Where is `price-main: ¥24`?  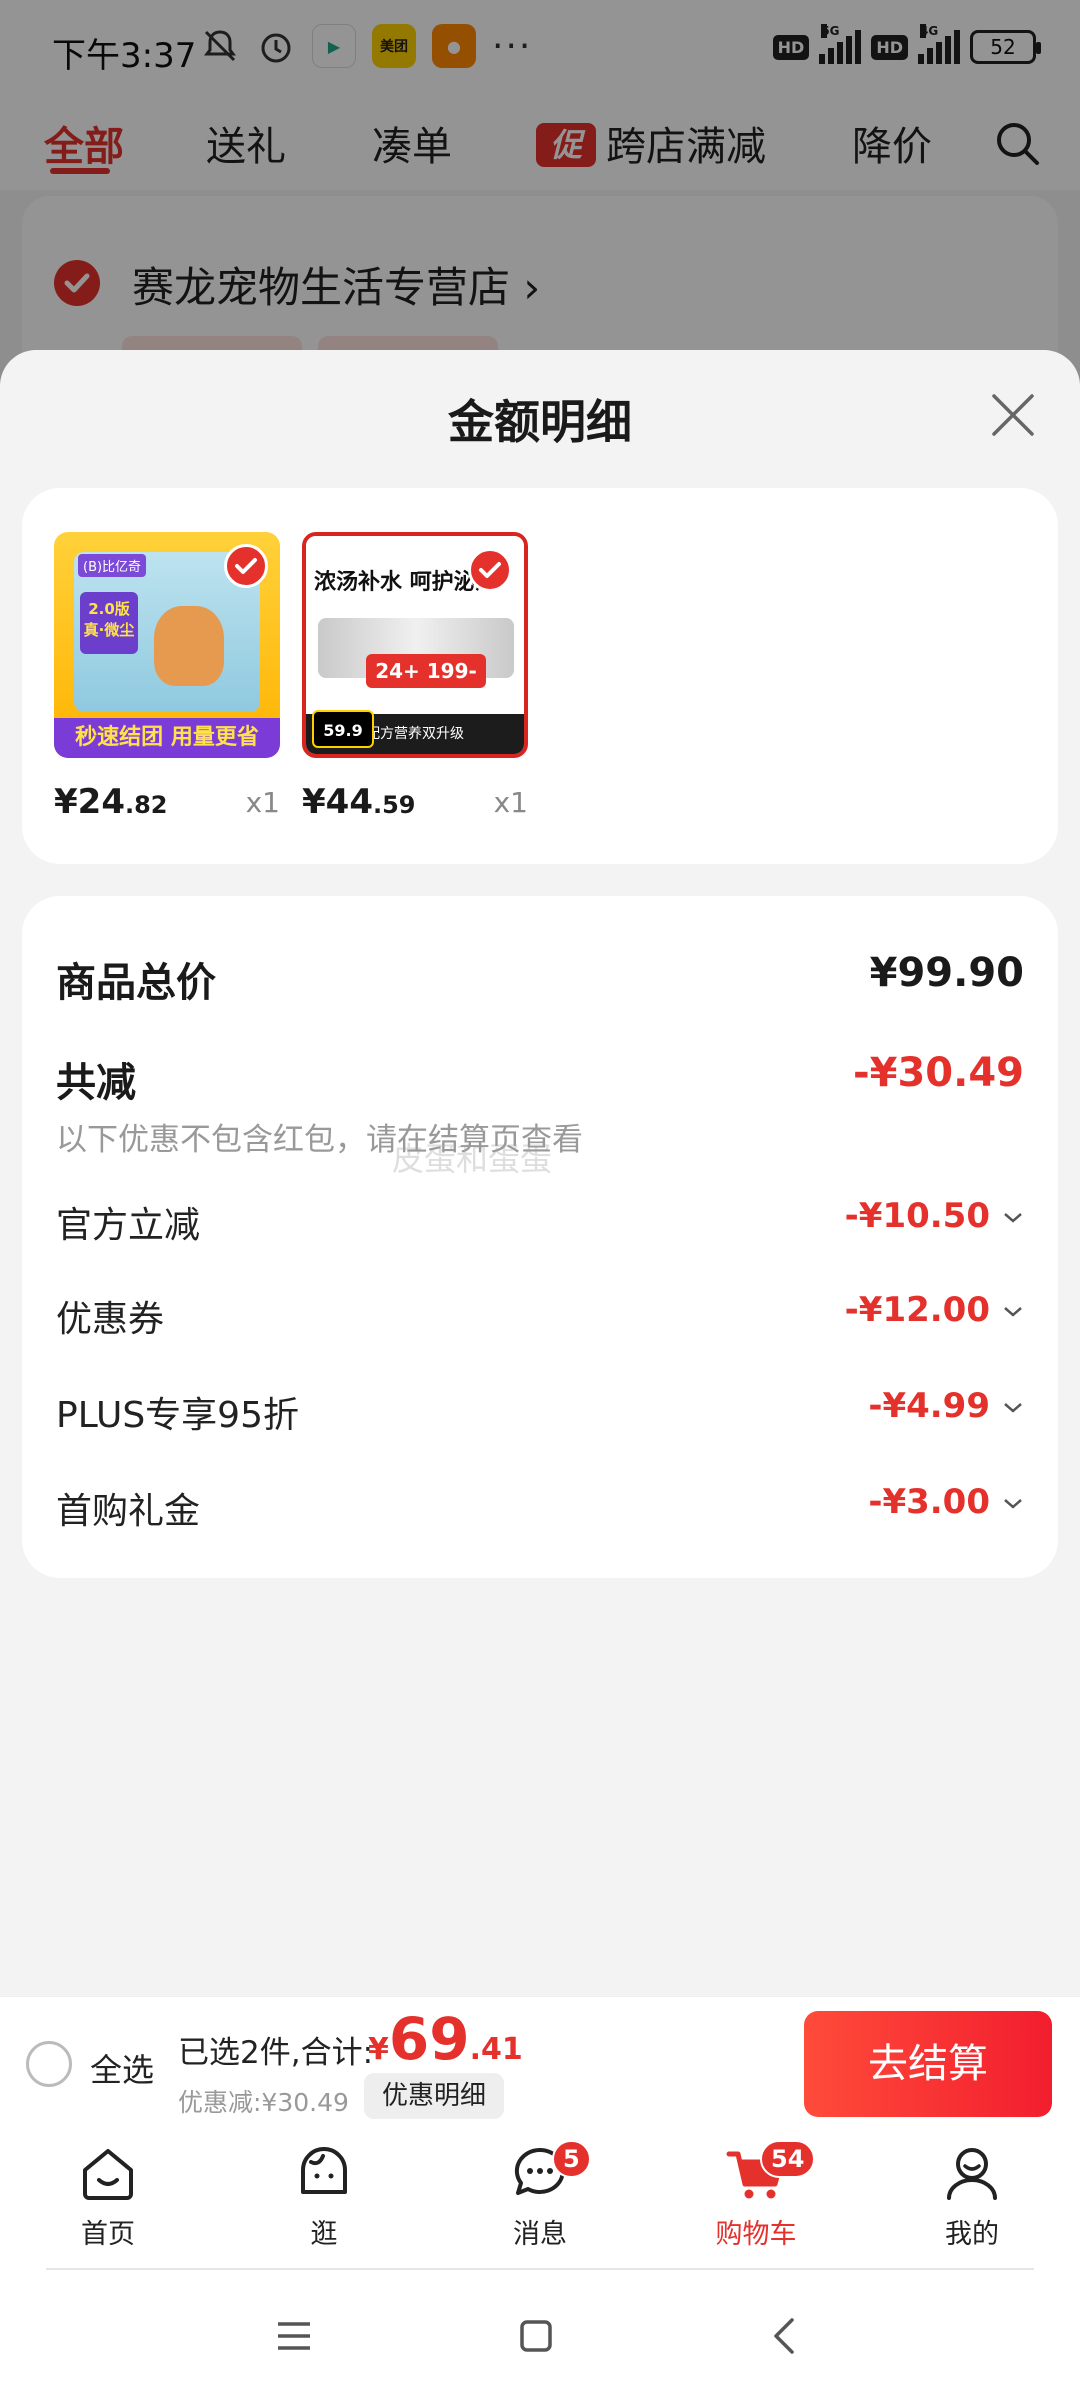
price-main: ¥24 is located at coordinates (89, 802).